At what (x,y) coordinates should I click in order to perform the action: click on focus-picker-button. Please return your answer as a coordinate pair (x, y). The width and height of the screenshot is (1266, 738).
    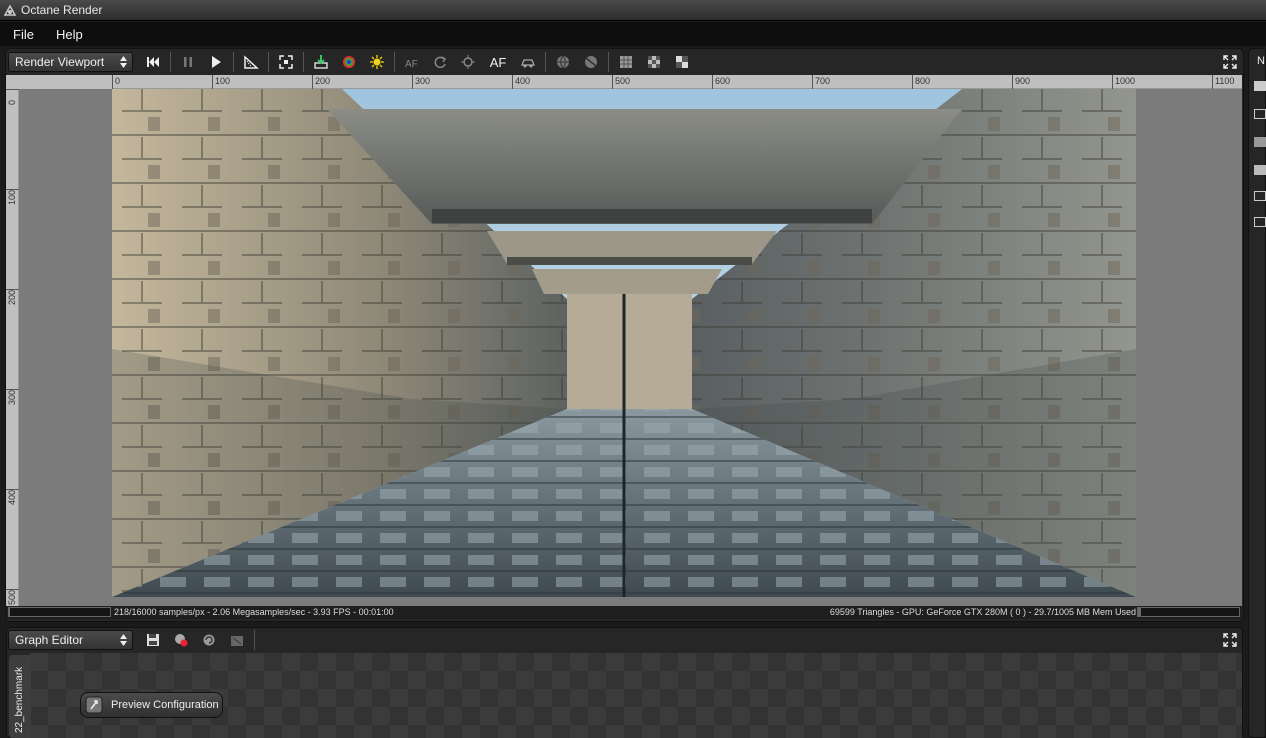
    Looking at the image, I should click on (468, 62).